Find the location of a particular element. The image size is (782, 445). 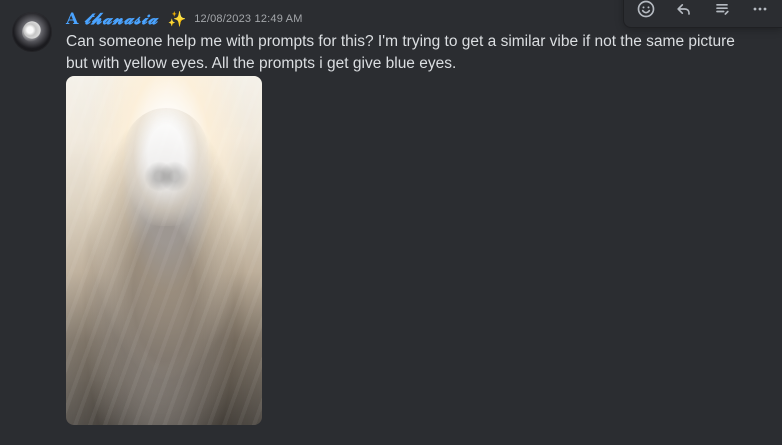

avatar is located at coordinates (32, 32).